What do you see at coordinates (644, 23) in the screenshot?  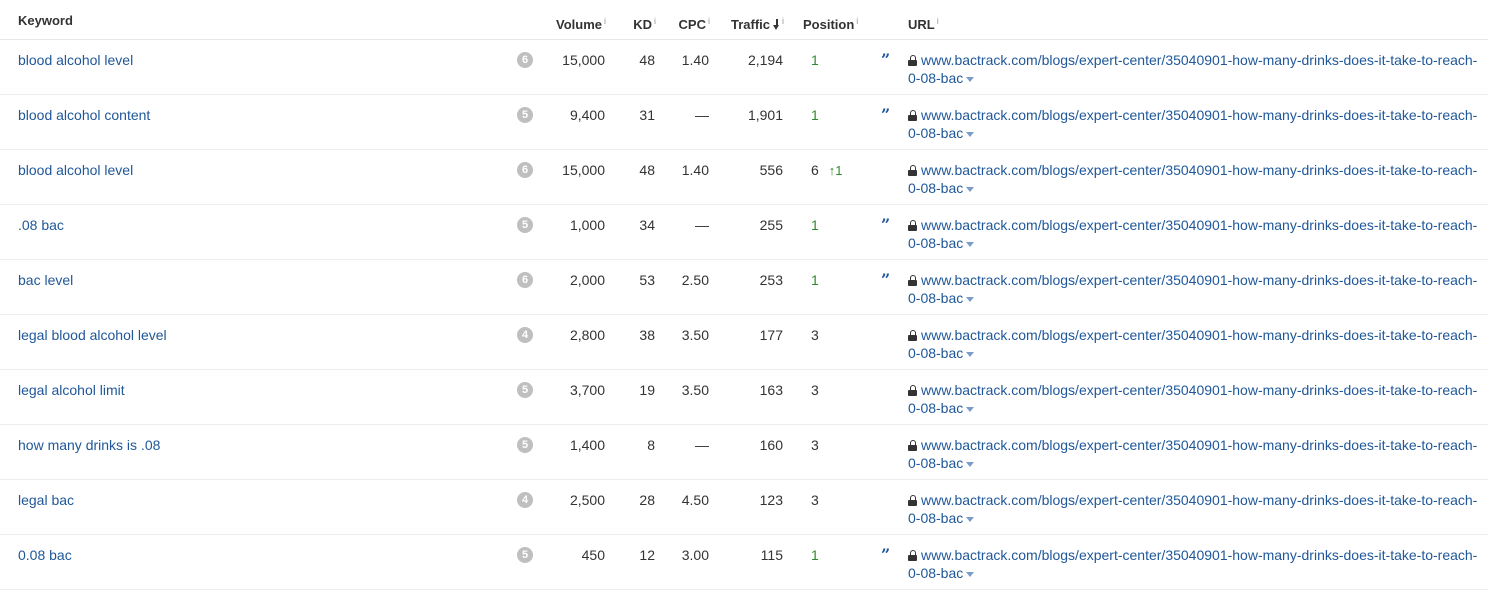 I see `column-header-kd: KD i` at bounding box center [644, 23].